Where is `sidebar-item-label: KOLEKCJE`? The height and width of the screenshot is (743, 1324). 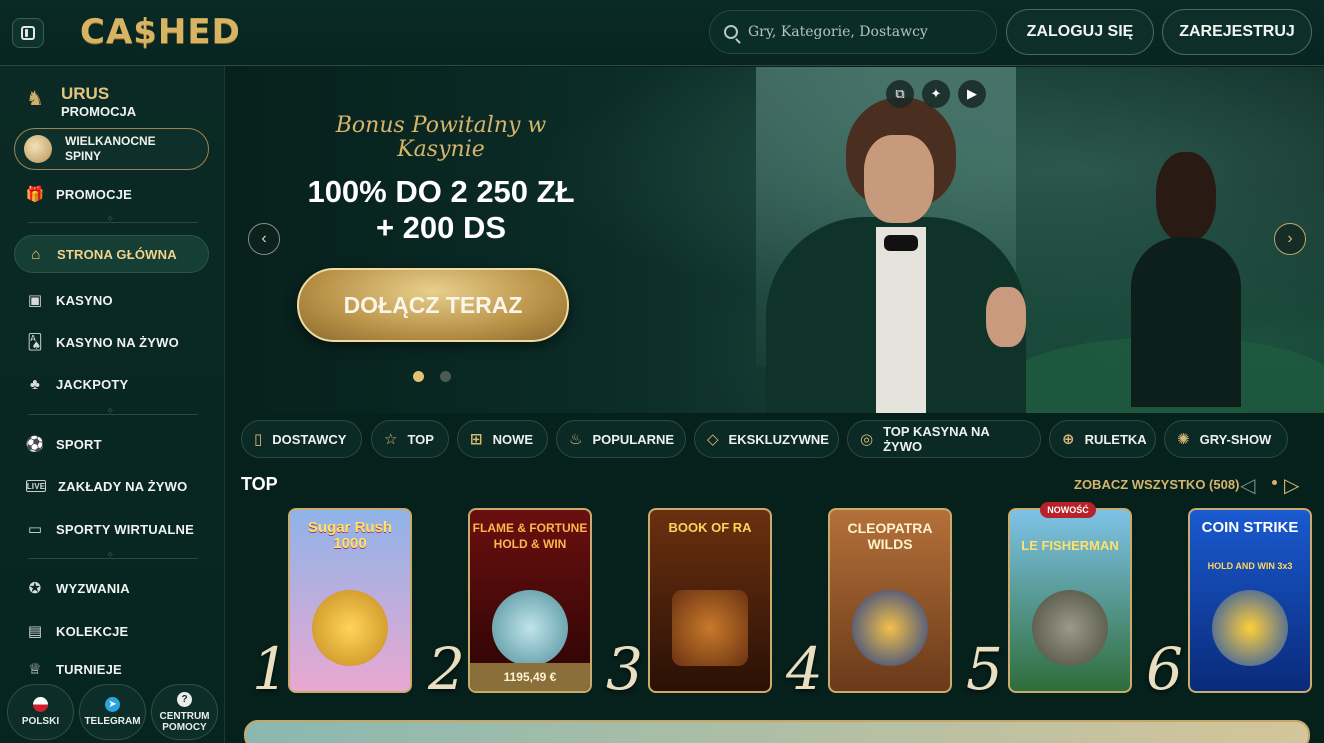 sidebar-item-label: KOLEKCJE is located at coordinates (92, 631).